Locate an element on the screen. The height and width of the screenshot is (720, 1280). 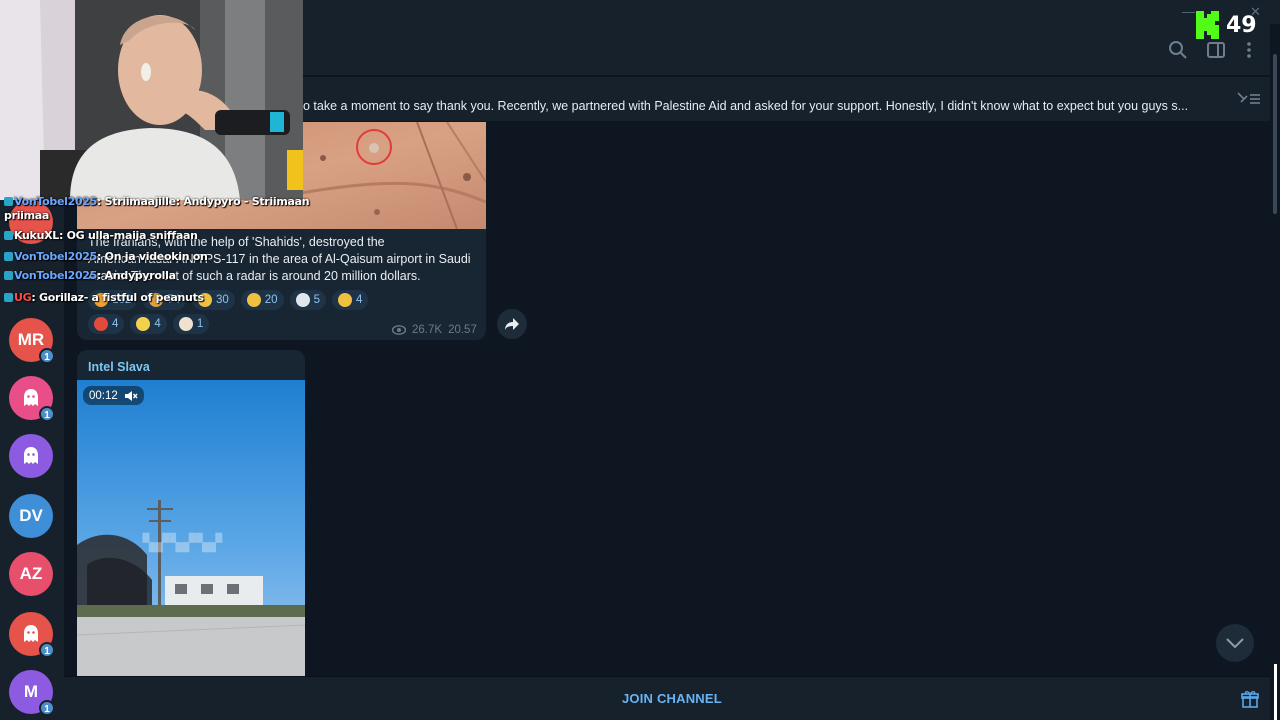
chat-text: : Andypyrolla is located at coordinates (136, 275).